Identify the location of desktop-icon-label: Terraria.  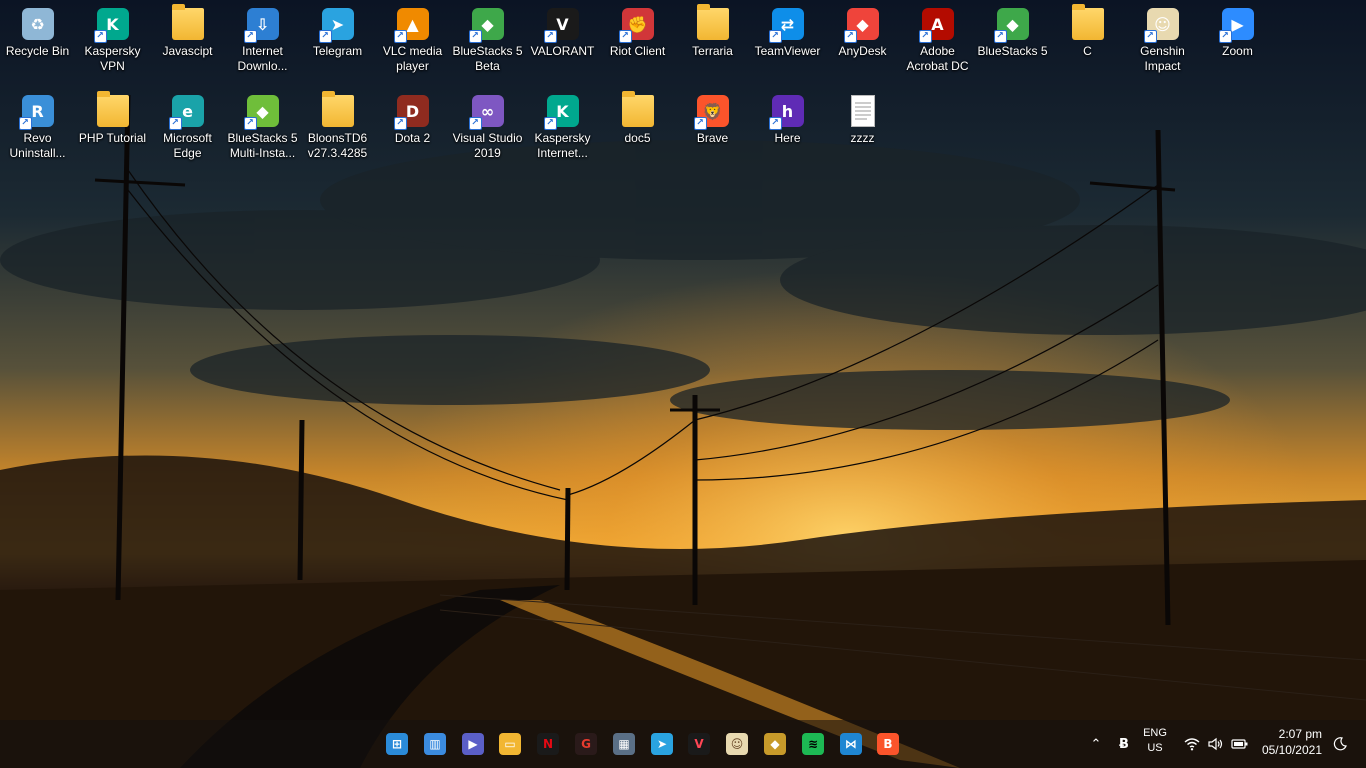
(712, 51).